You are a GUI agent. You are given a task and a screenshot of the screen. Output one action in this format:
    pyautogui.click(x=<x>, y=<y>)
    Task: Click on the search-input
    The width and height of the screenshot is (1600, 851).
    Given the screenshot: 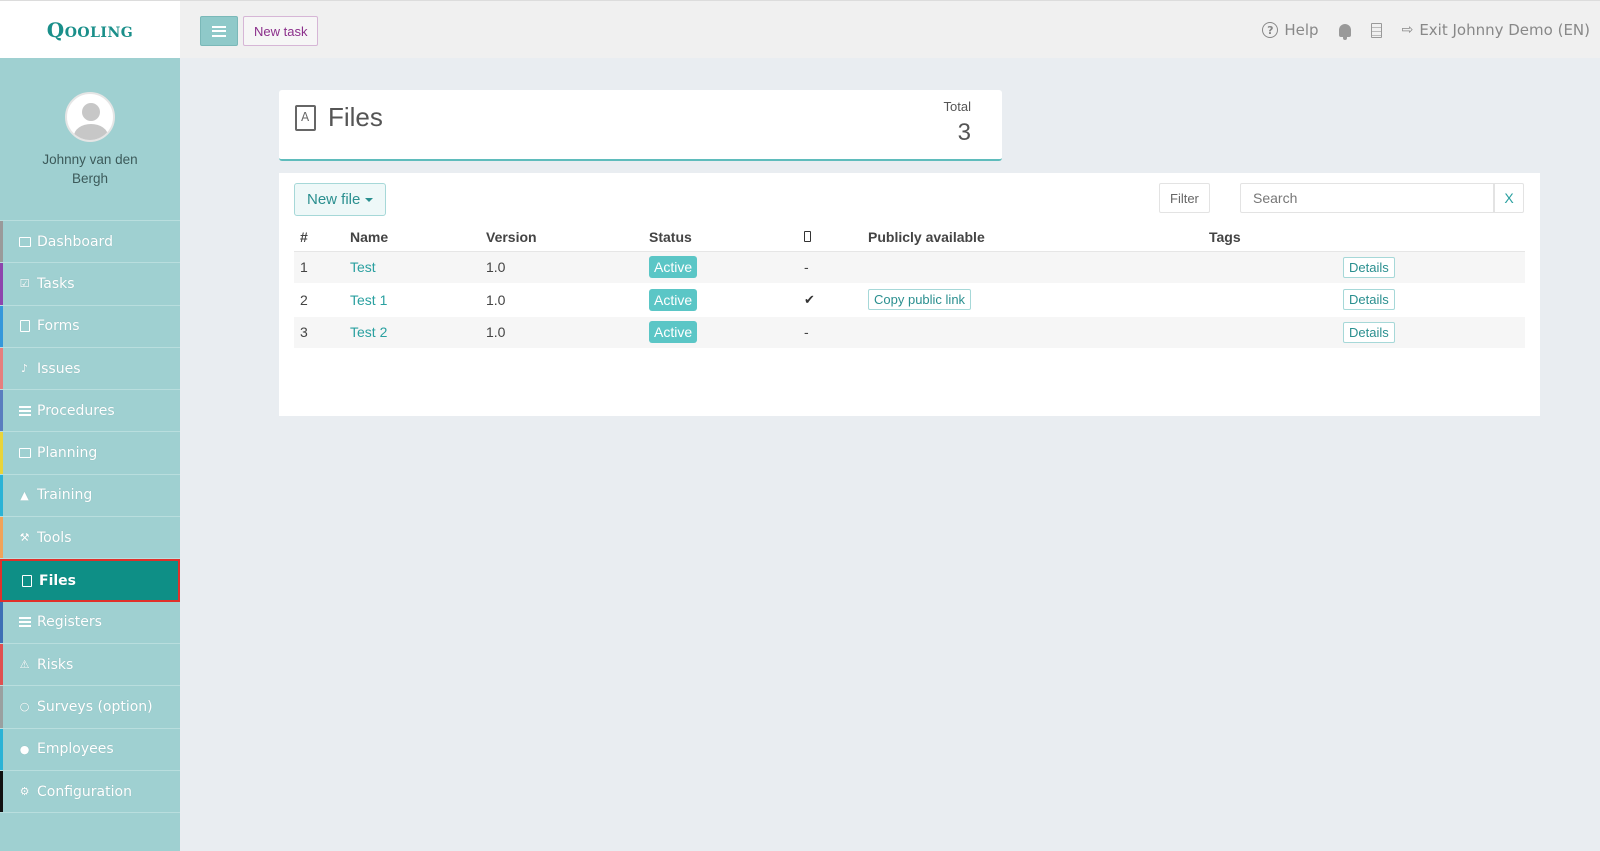 What is the action you would take?
    pyautogui.click(x=1367, y=198)
    